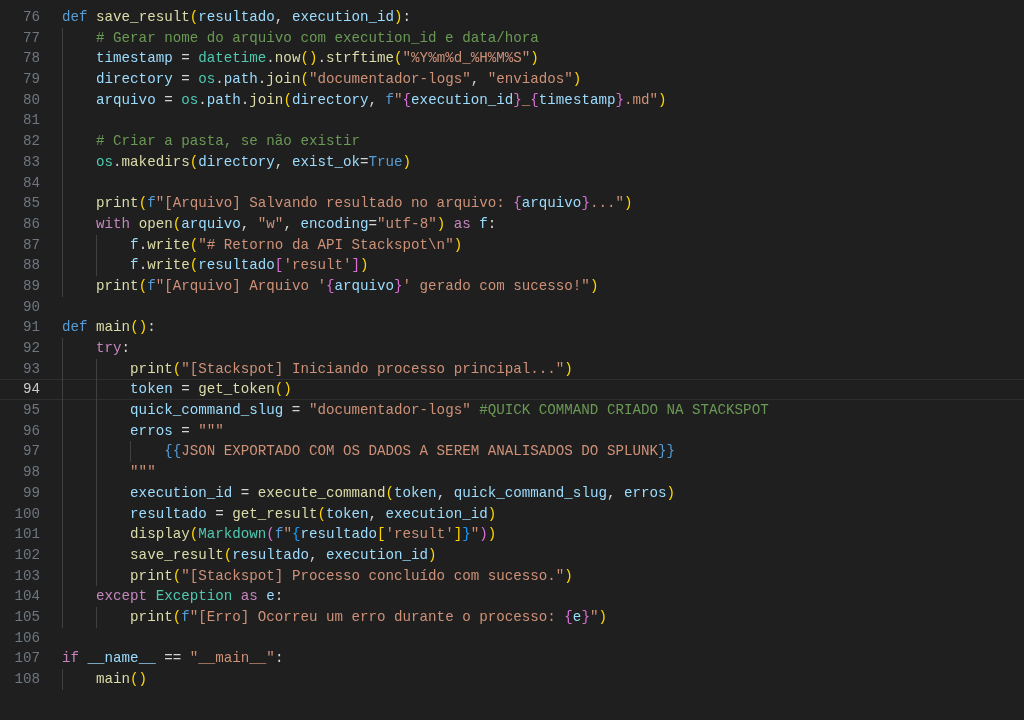 This screenshot has height=720, width=1024. I want to click on code-line: print(f"[Arquivo] Salvando resultado no arquivo: {arquivo}..."), so click(364, 204).